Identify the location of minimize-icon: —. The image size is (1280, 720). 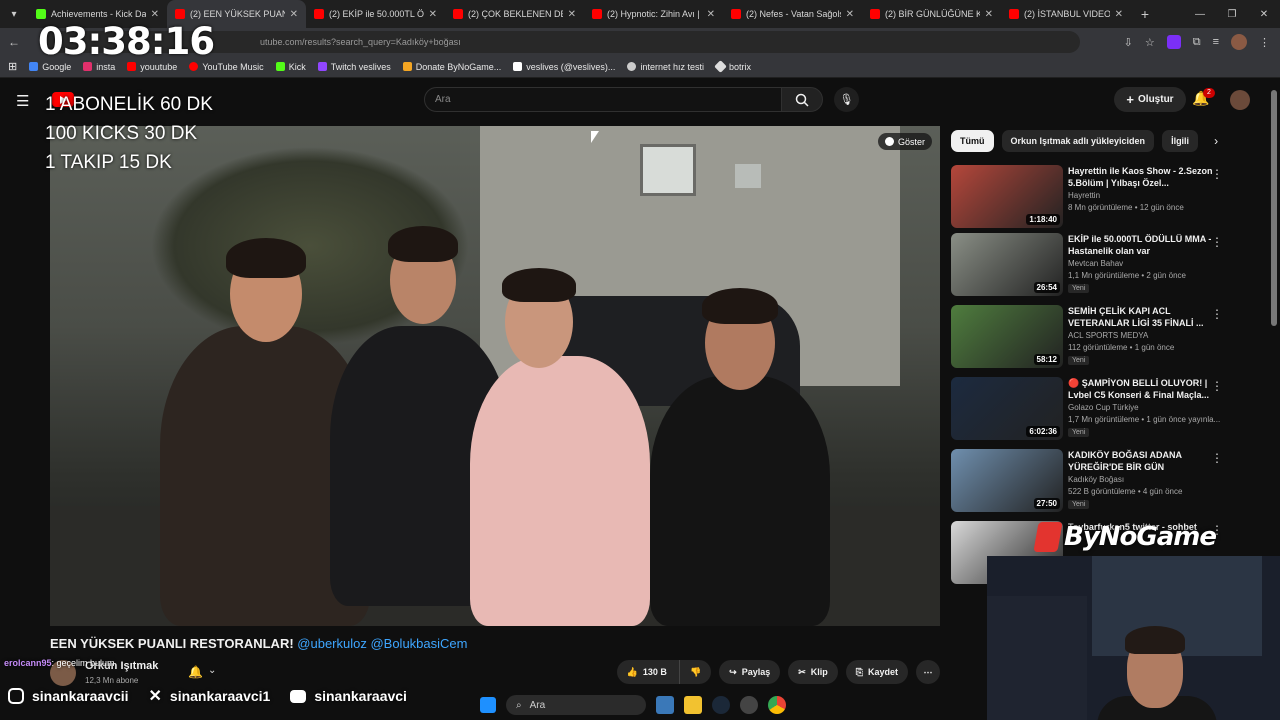
(1200, 14).